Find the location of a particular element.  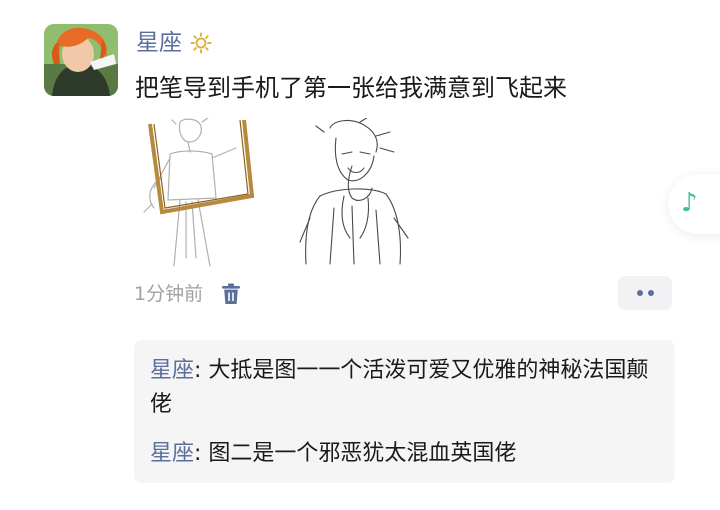

more-options-button is located at coordinates (645, 293).